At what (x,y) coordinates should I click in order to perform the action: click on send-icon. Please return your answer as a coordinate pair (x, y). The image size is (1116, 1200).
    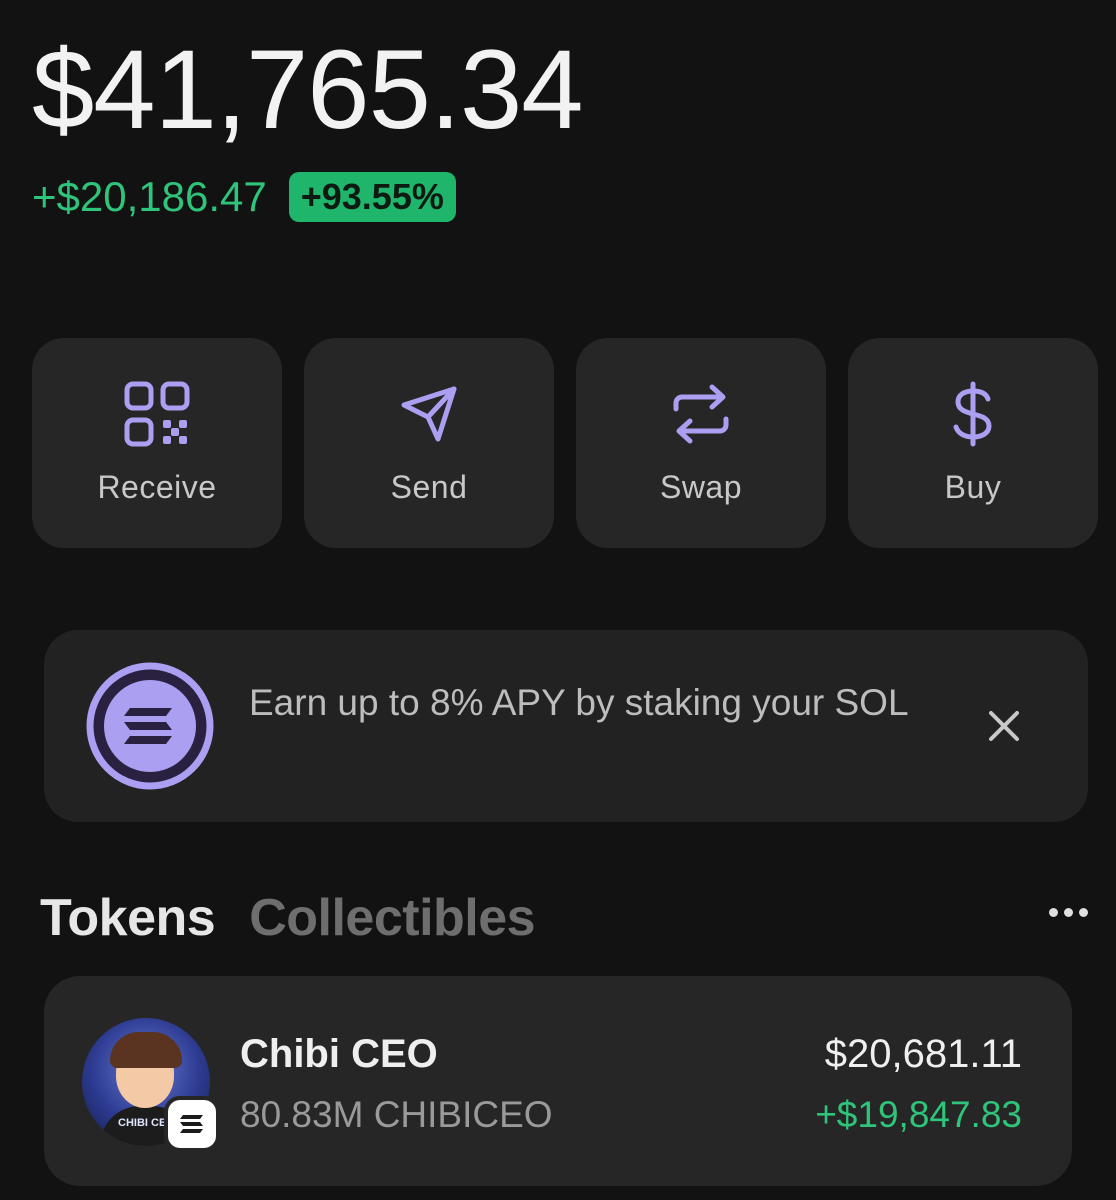
    Looking at the image, I should click on (429, 414).